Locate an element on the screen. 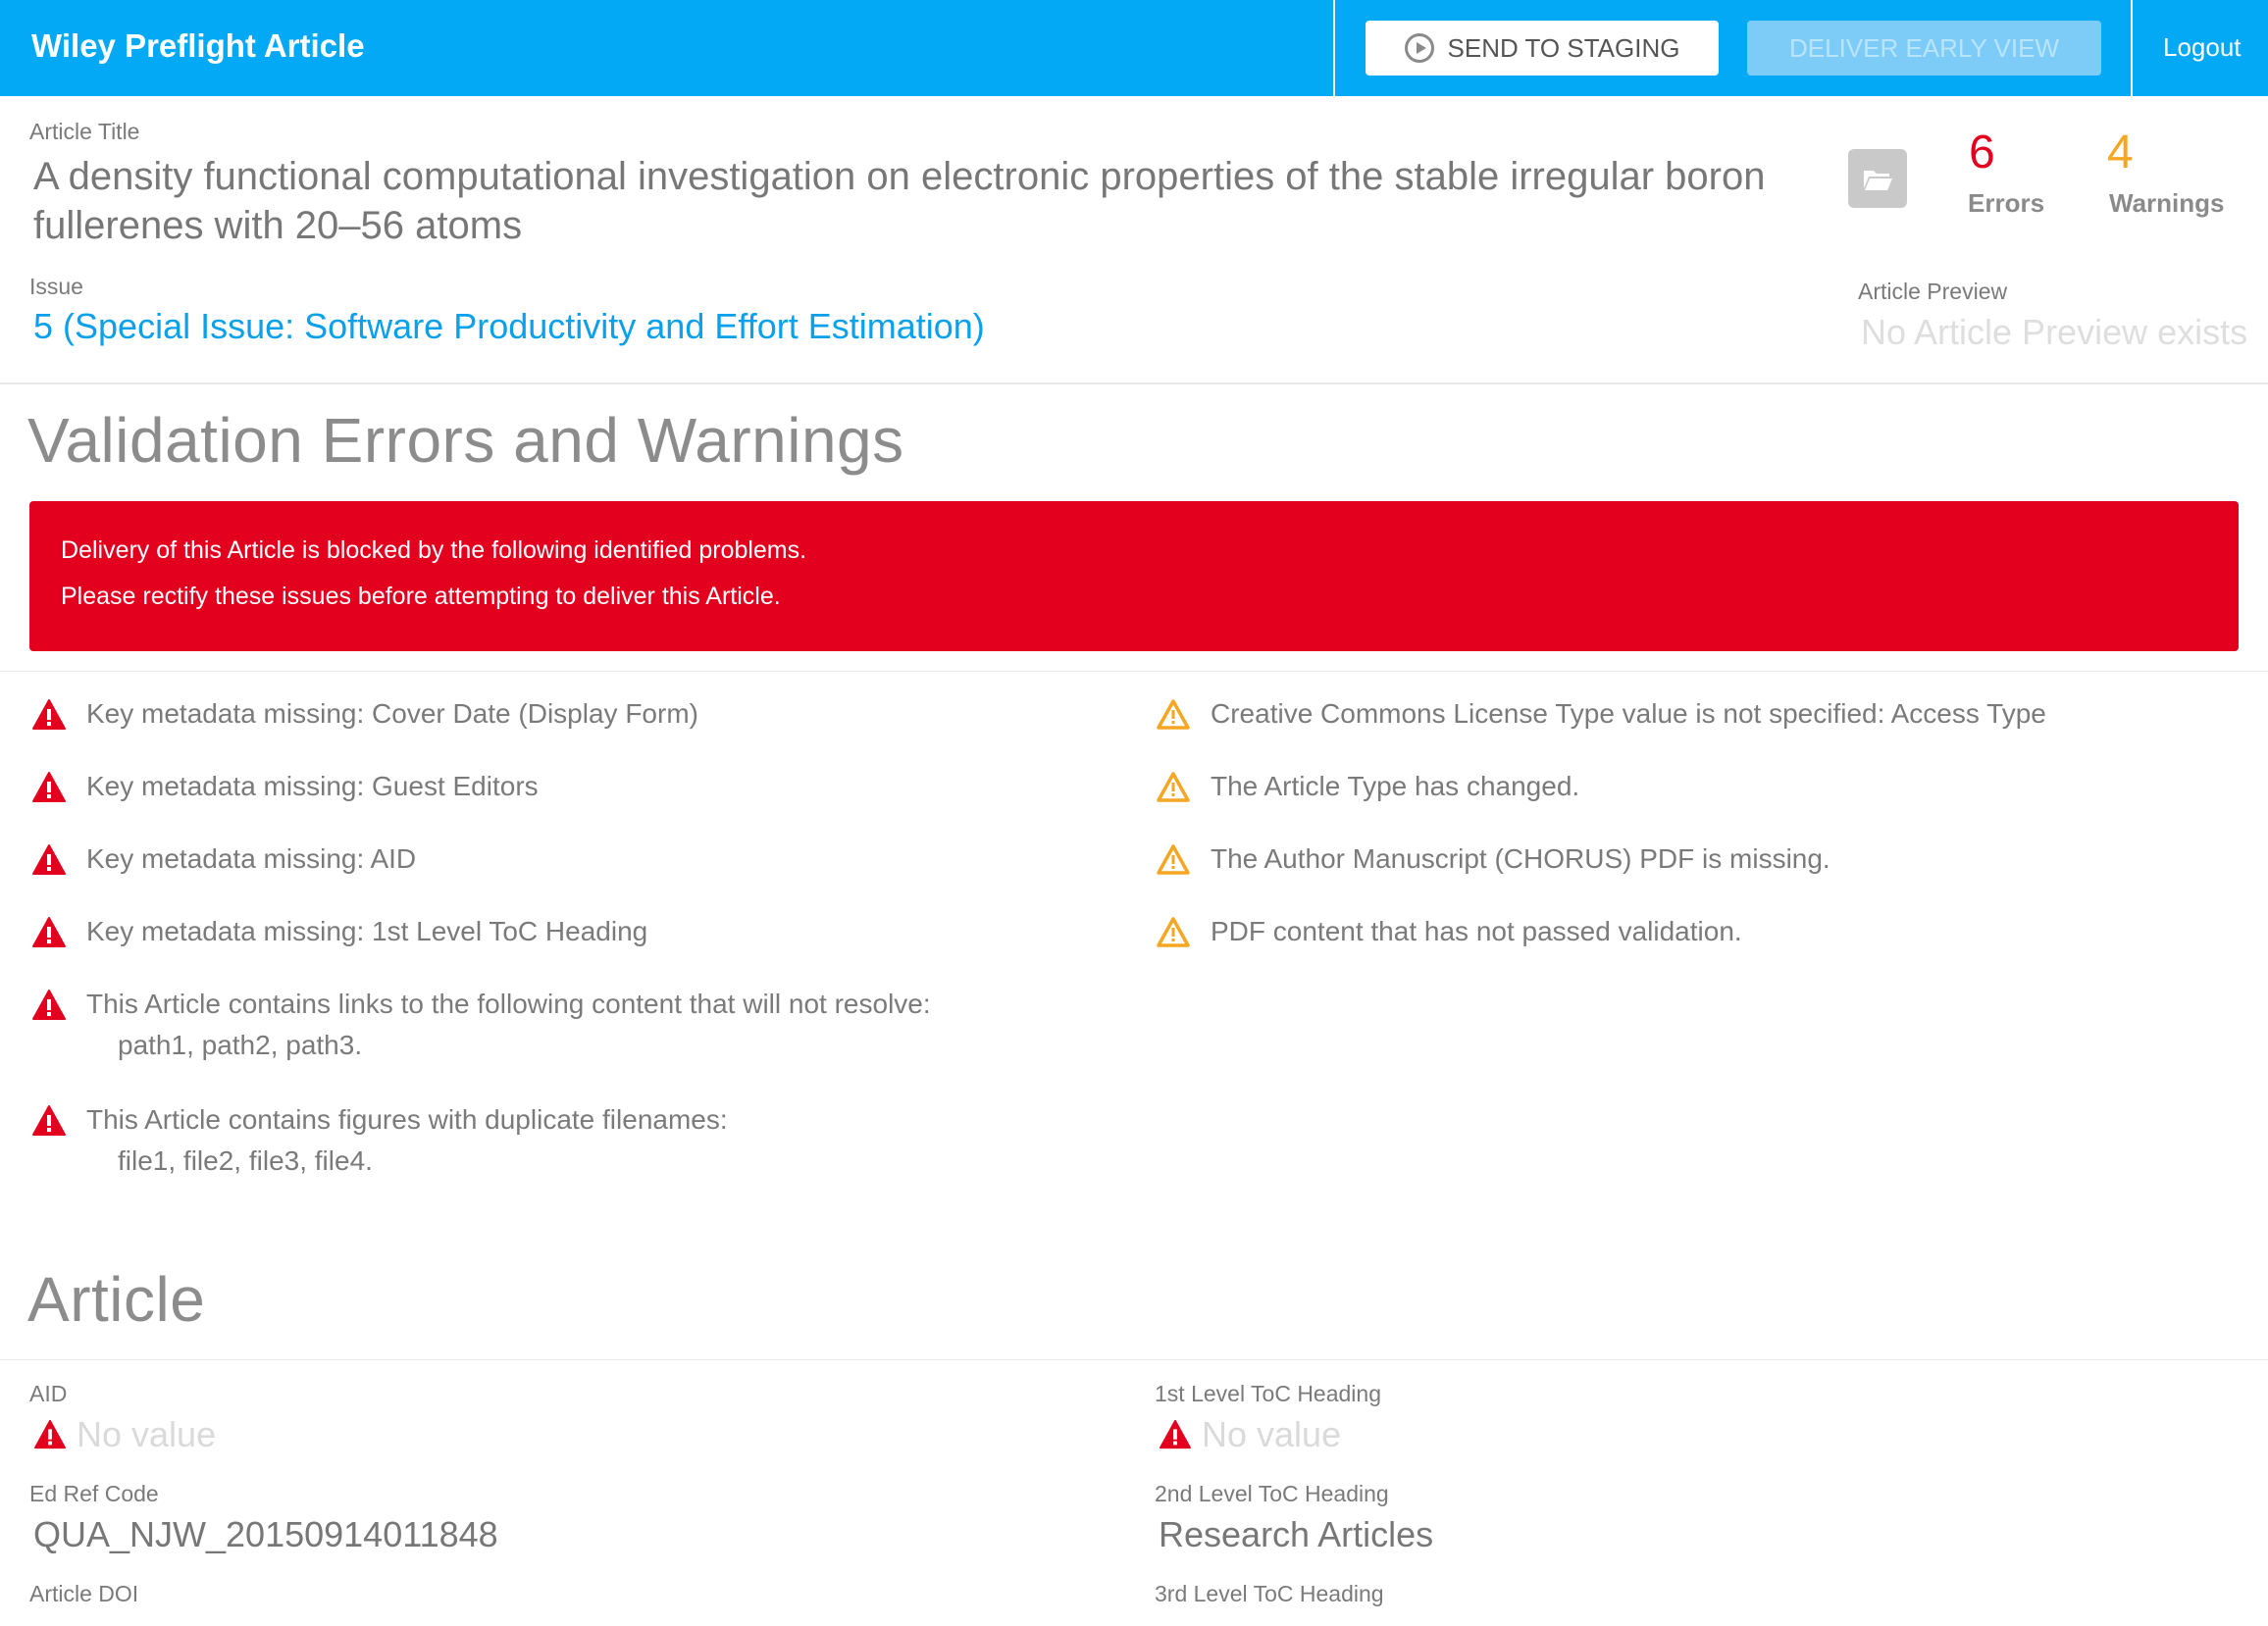  send-to-staging-label: SEND TO STAGING is located at coordinates (1563, 47).